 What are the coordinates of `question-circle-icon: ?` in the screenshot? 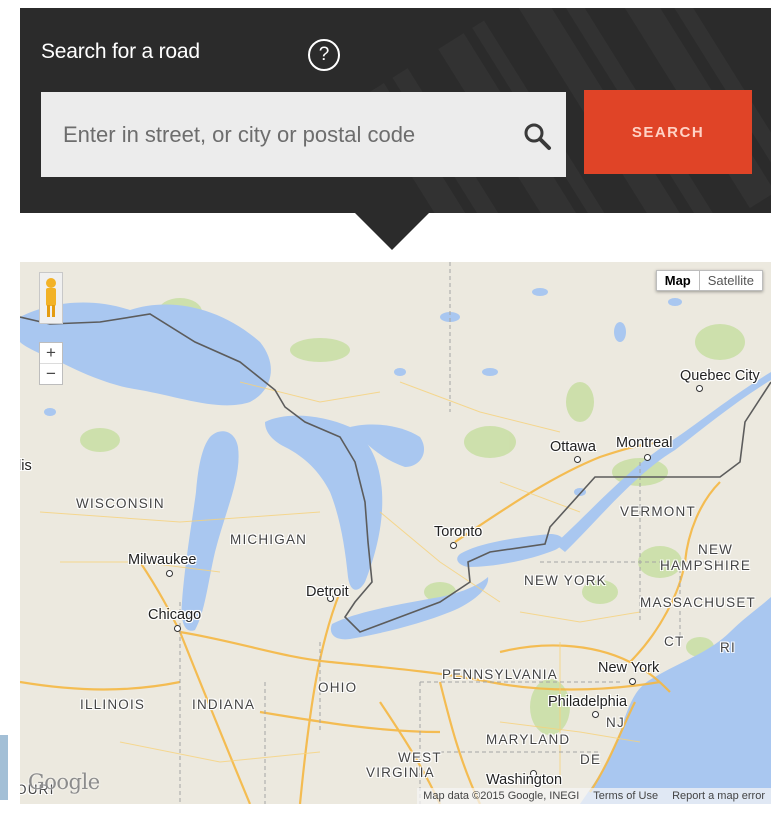 It's located at (324, 55).